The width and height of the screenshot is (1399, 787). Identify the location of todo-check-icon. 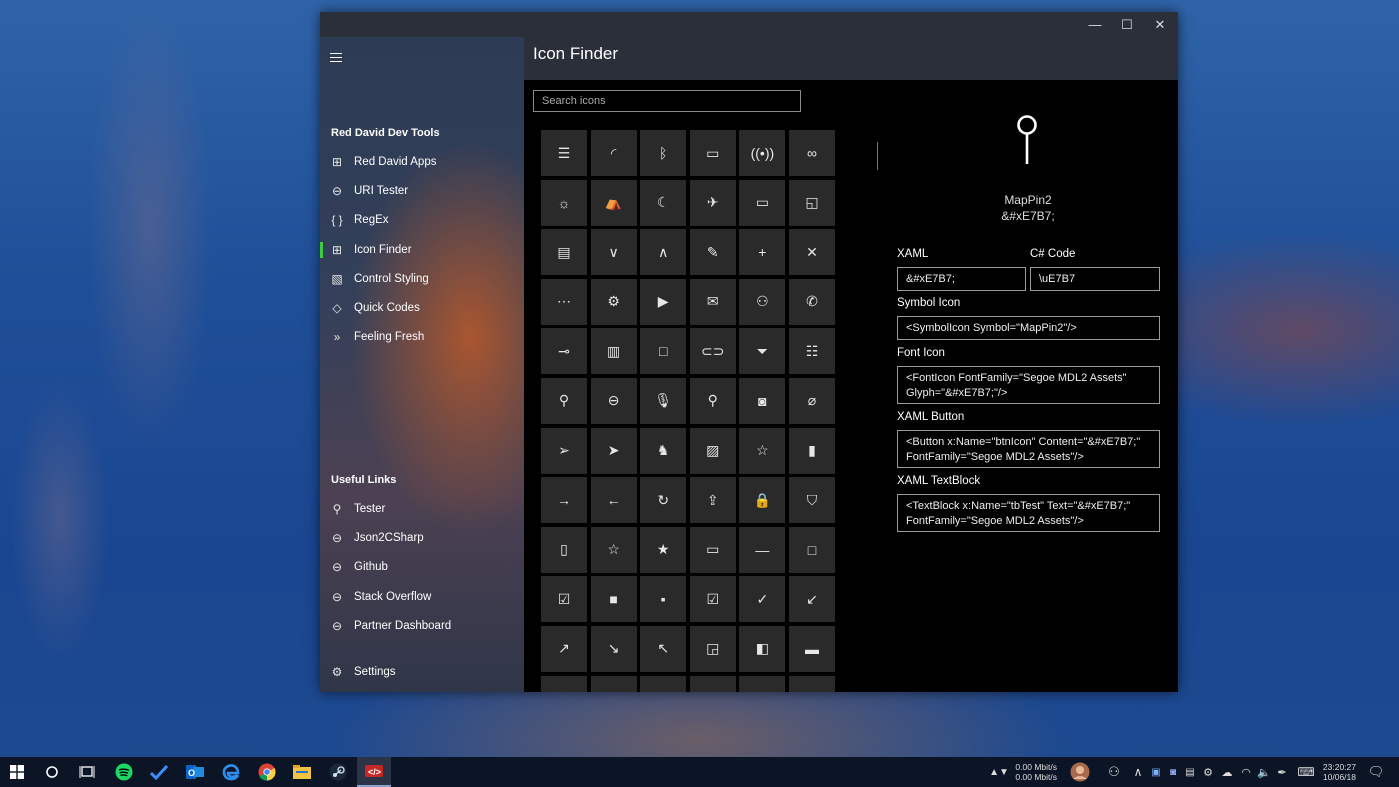
(159, 772).